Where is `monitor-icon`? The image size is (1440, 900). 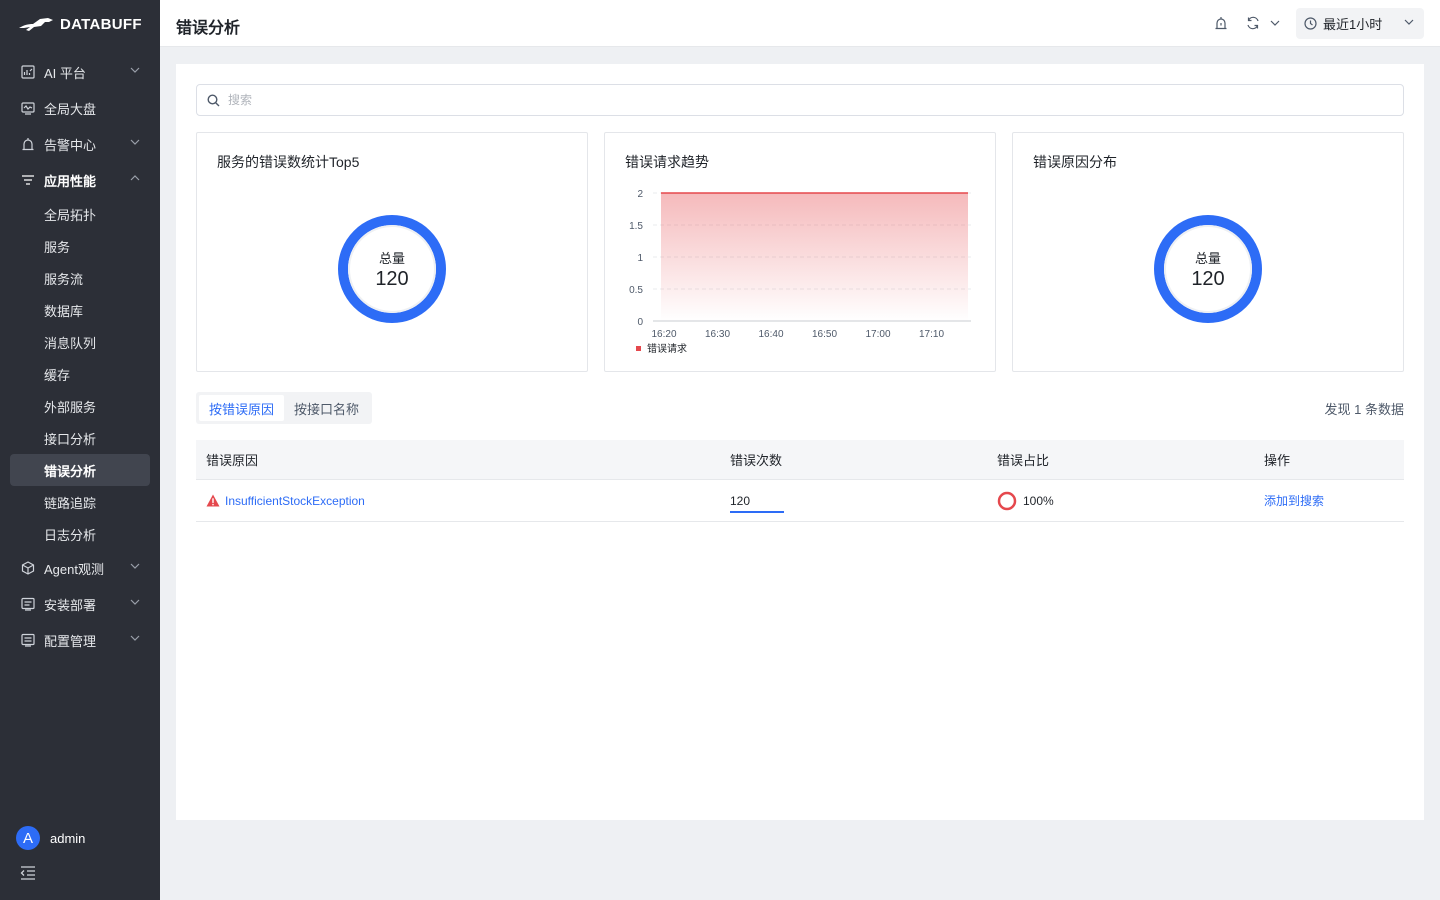
monitor-icon is located at coordinates (28, 108).